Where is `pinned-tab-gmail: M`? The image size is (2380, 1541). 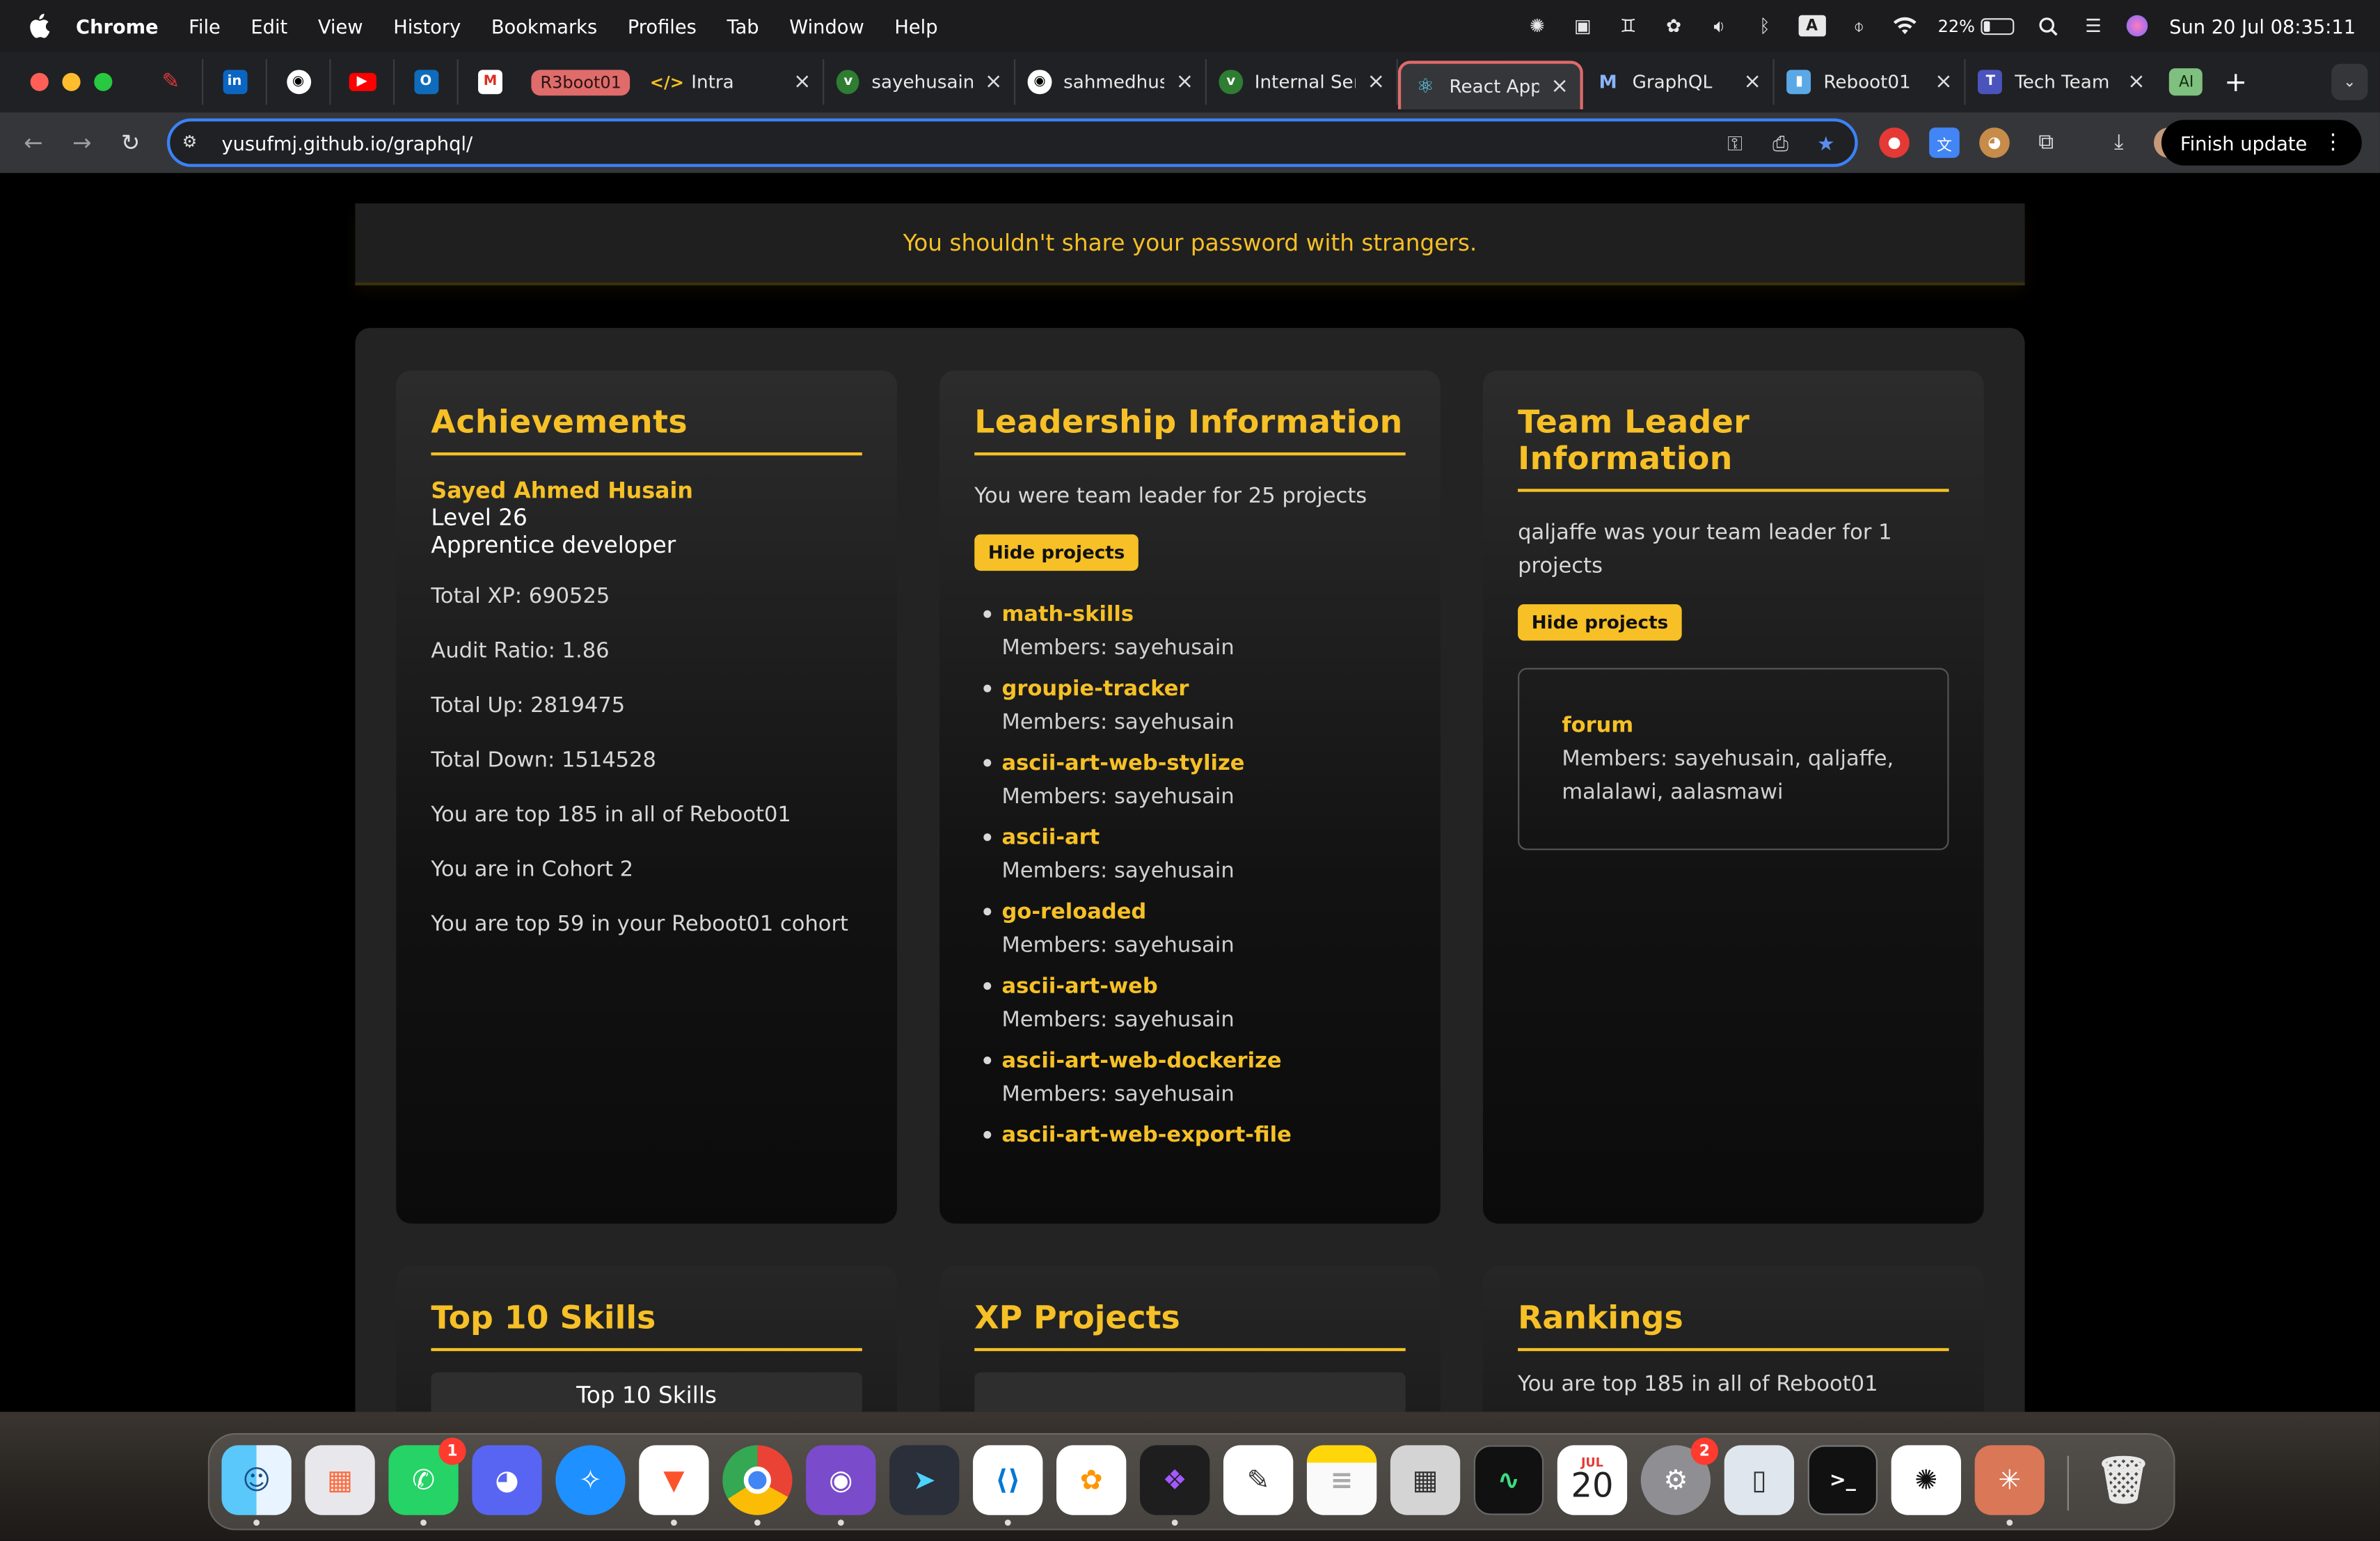 pinned-tab-gmail: M is located at coordinates (491, 81).